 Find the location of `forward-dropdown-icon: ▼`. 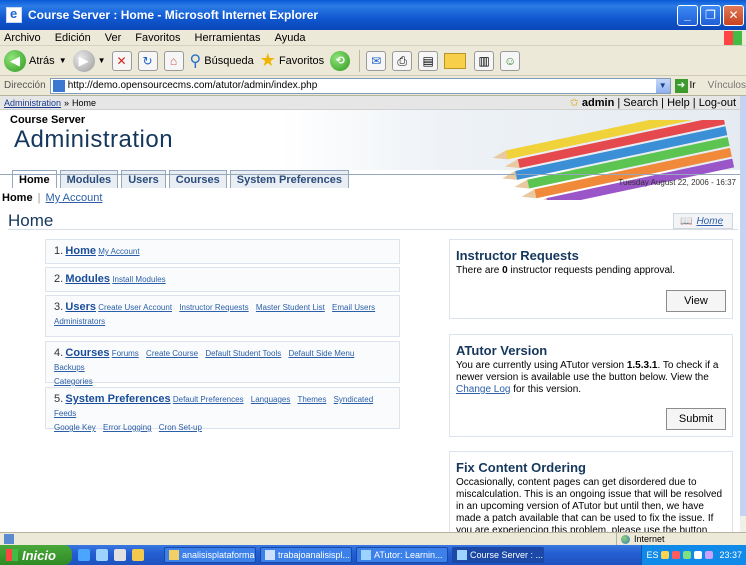

forward-dropdown-icon: ▼ is located at coordinates (102, 60).